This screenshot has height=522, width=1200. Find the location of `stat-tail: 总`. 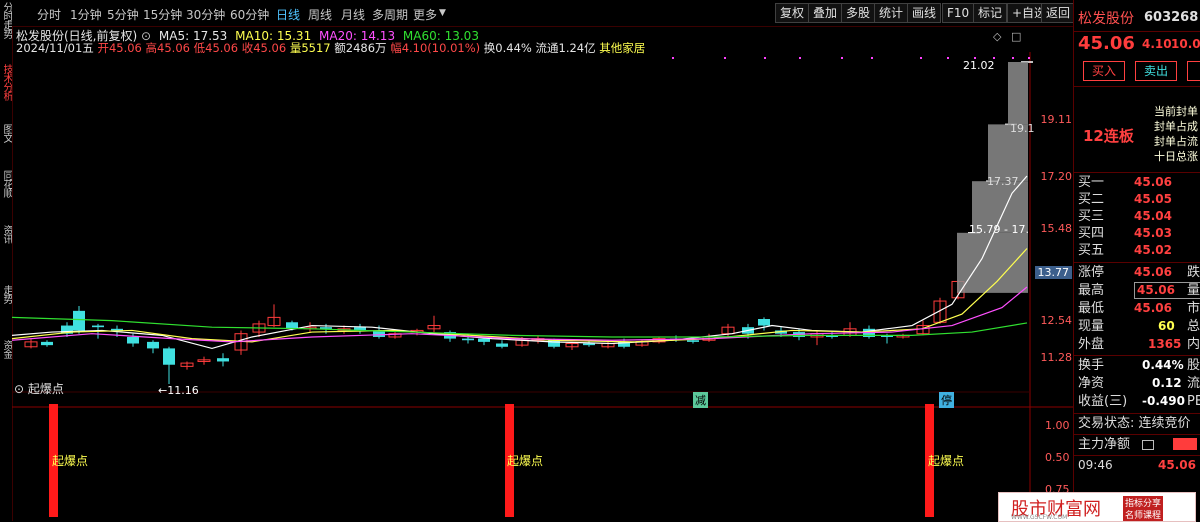

stat-tail: 总 is located at coordinates (1193, 326).